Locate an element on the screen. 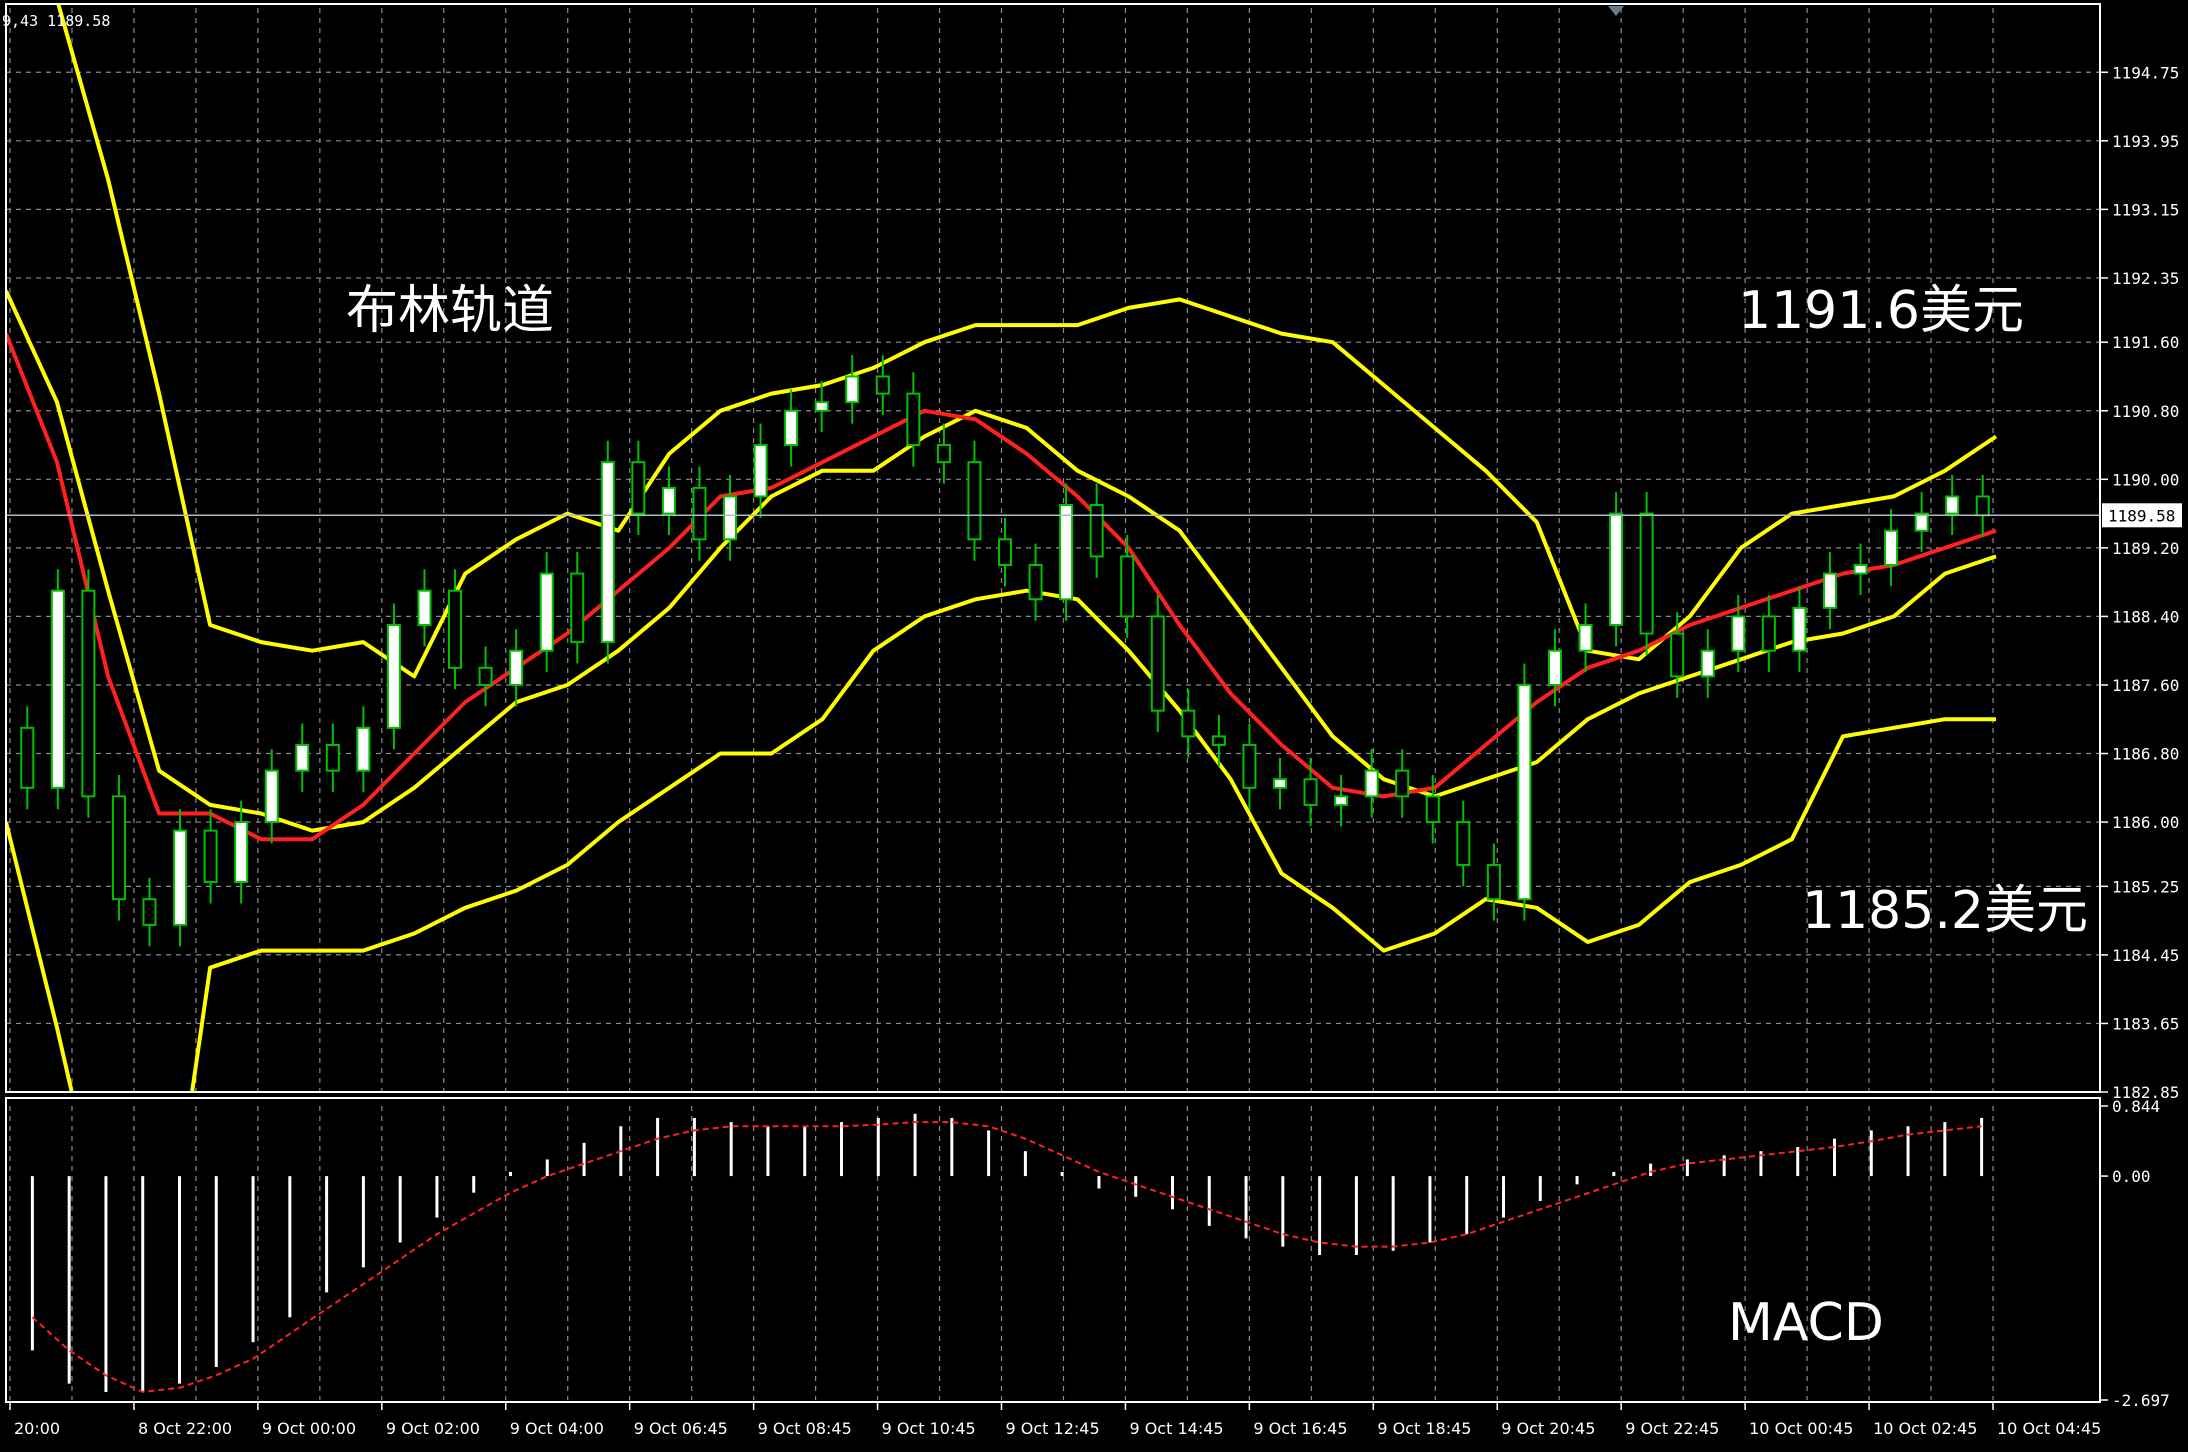 This screenshot has width=2188, height=1452. y-tick-label: 1191.60 is located at coordinates (2145, 342).